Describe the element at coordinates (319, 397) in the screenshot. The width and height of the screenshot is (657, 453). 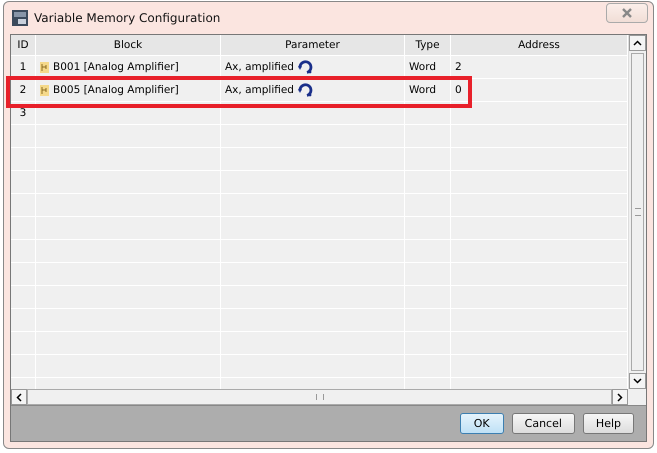
I see `horizontal-scrollbar` at that location.